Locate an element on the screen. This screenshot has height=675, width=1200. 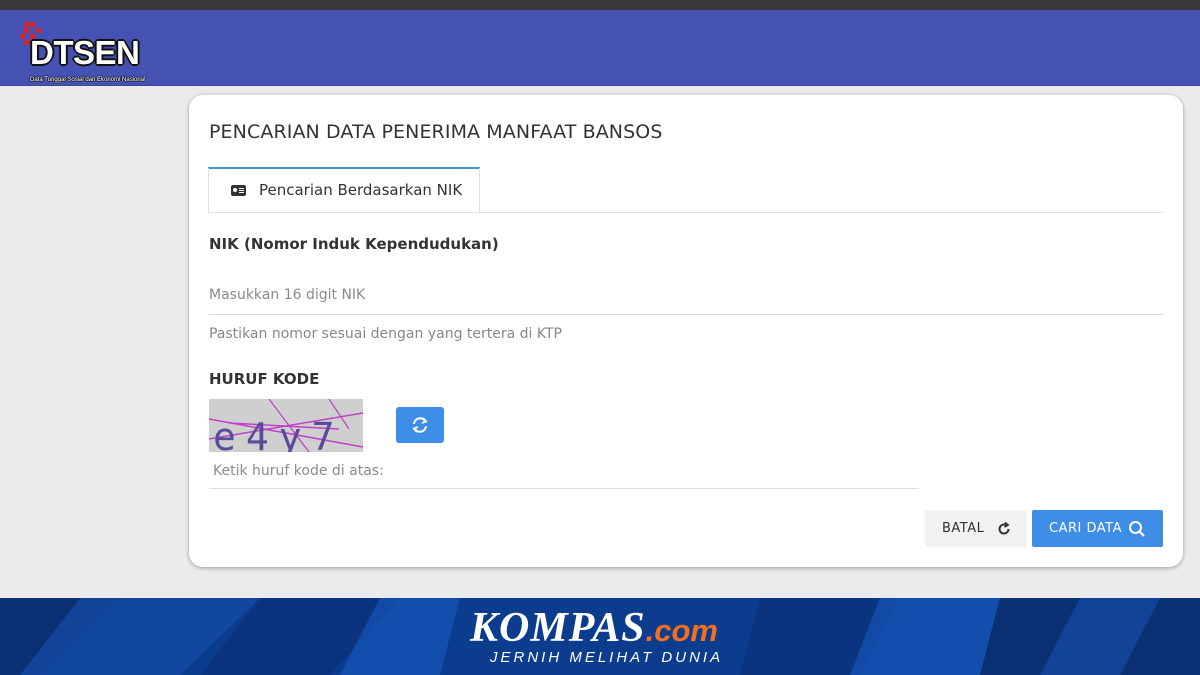
nik-label: NIK (Nomor Induk Kependudukan) is located at coordinates (354, 244).